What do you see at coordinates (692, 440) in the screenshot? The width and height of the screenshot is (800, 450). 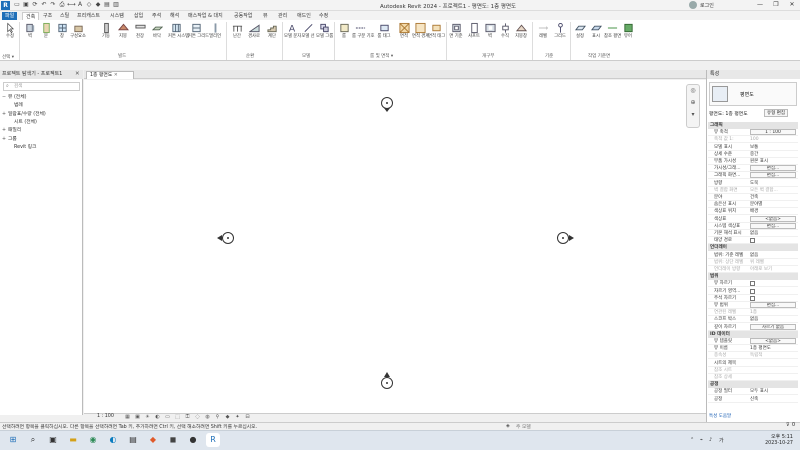 I see `tray-chevron-icon: ⌃` at bounding box center [692, 440].